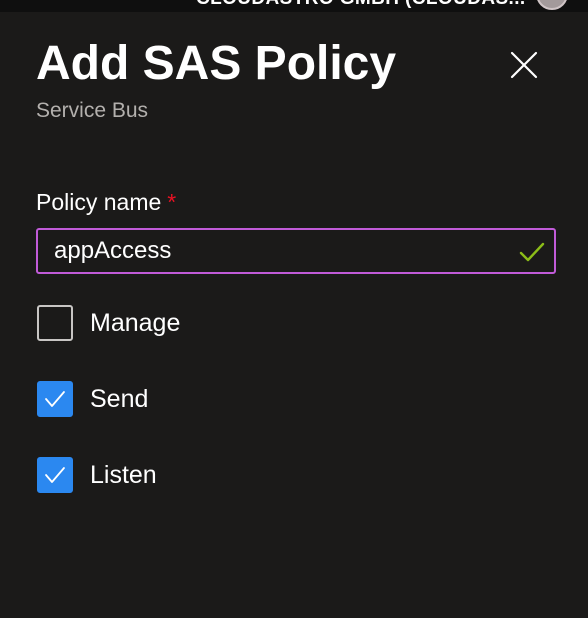 The image size is (588, 618). I want to click on policy-name-input, so click(274, 251).